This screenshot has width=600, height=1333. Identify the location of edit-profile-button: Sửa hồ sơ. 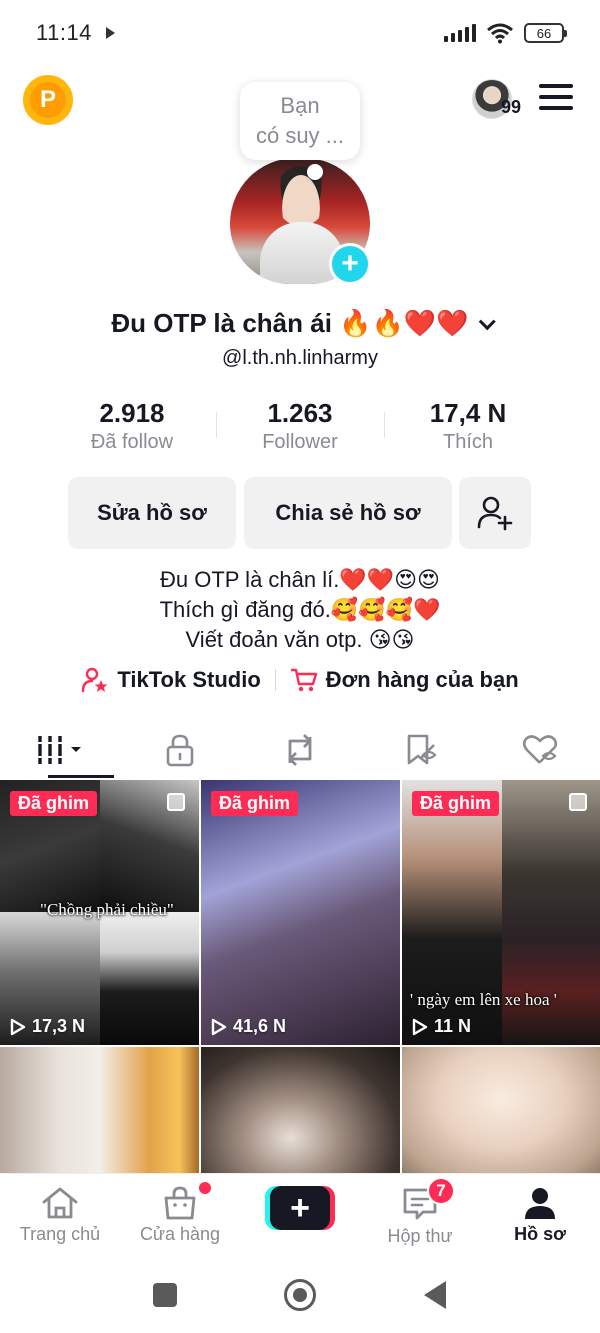
(152, 513).